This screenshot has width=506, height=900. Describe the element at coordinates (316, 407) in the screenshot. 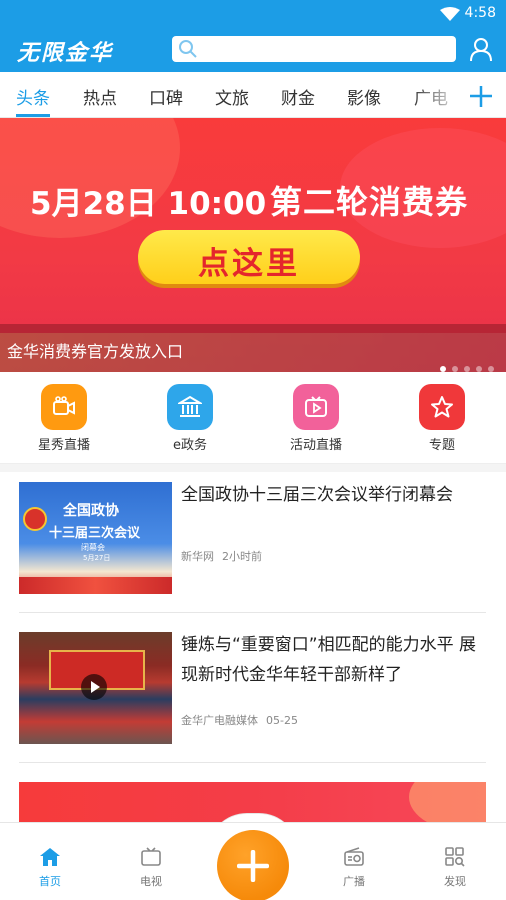

I see `tv-play-icon` at that location.